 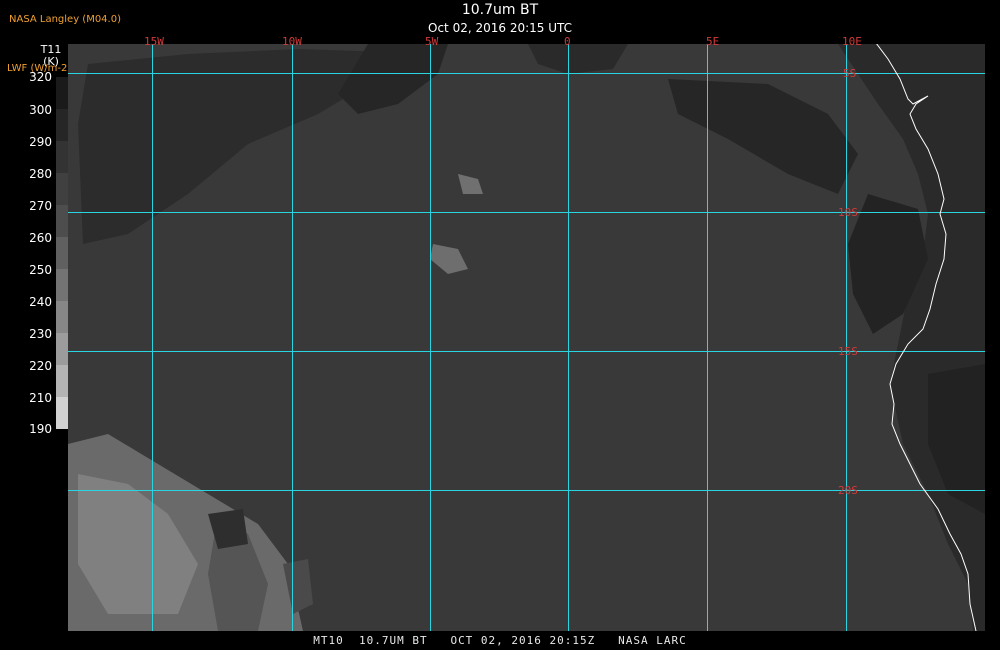 I want to click on longitude-label: 10E, so click(x=852, y=41).